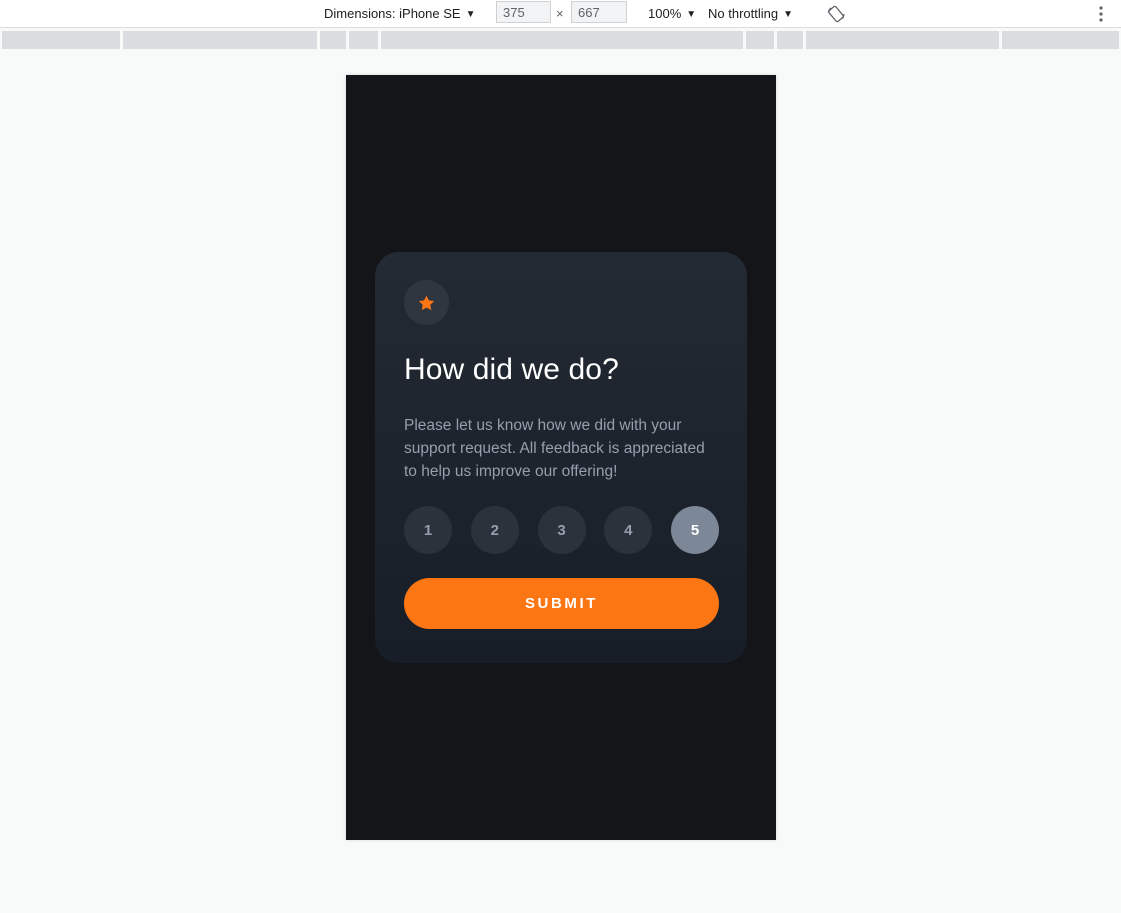  I want to click on rating-button-1: 1, so click(428, 530).